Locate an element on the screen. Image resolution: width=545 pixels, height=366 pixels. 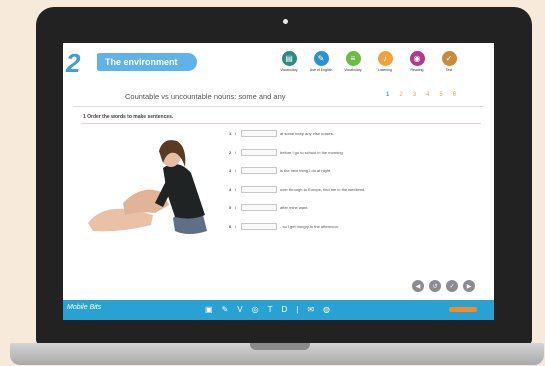
nav-label: Listening is located at coordinates (384, 70).